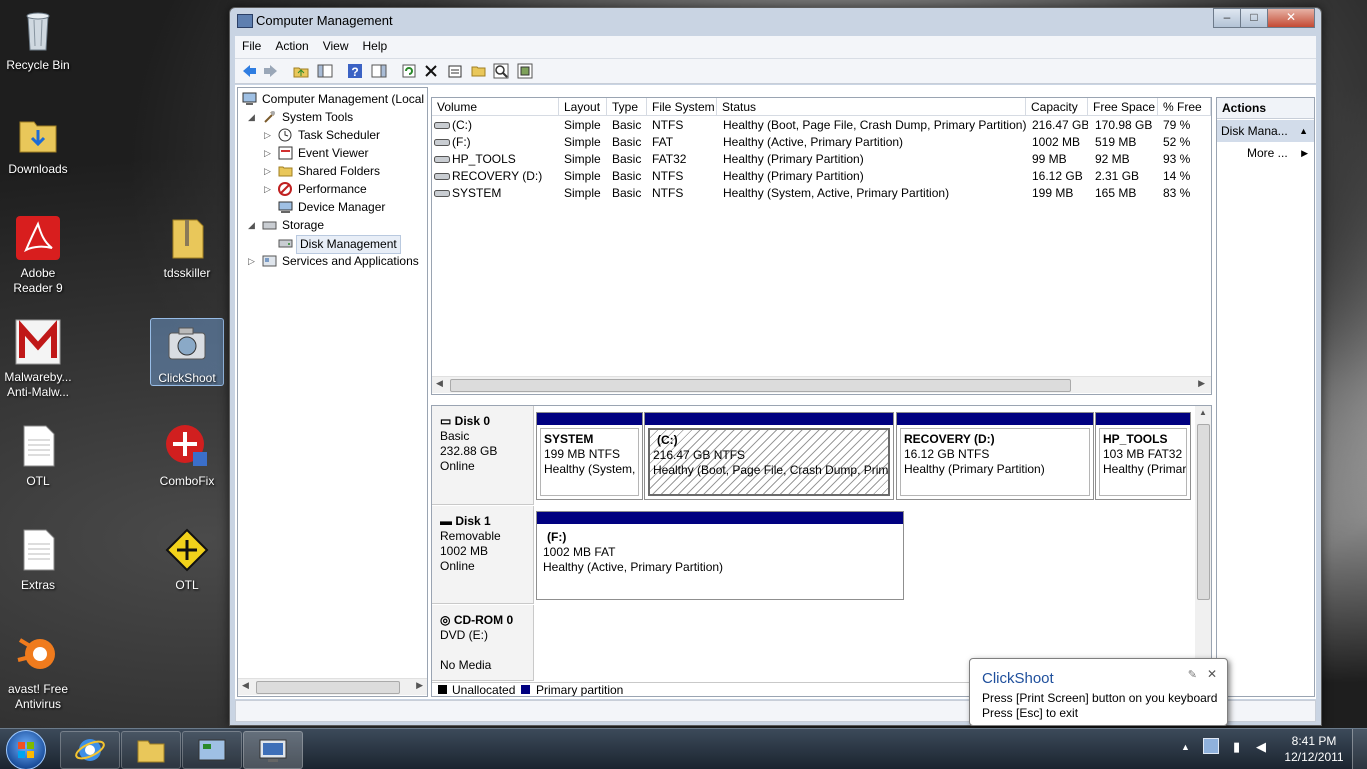 The image size is (1367, 769). Describe the element at coordinates (375, 46) in the screenshot. I see `menu-help: Help` at that location.